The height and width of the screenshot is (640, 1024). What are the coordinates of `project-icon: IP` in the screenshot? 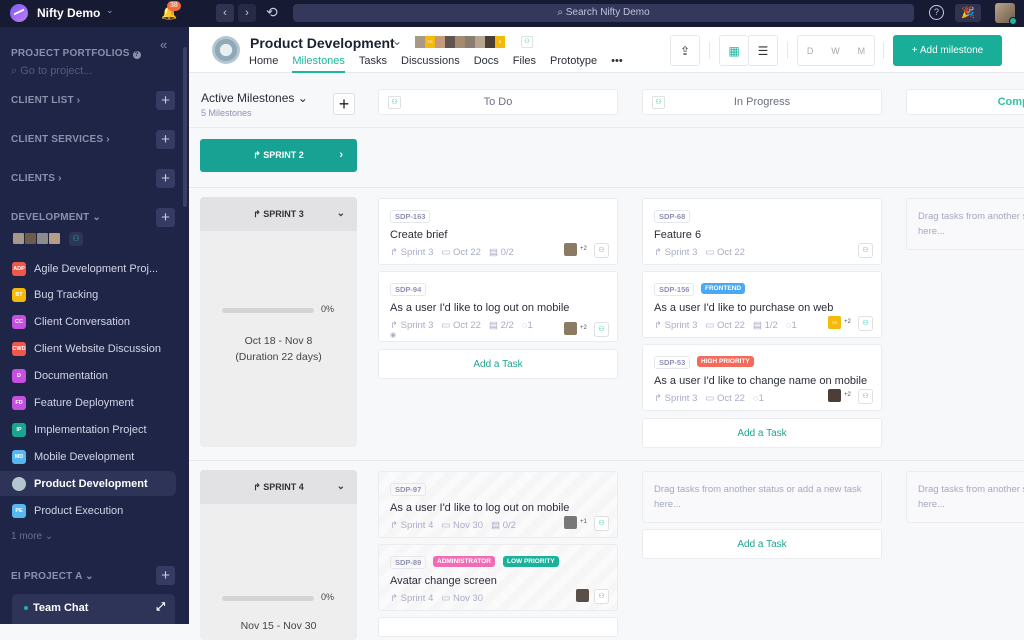 It's located at (19, 429).